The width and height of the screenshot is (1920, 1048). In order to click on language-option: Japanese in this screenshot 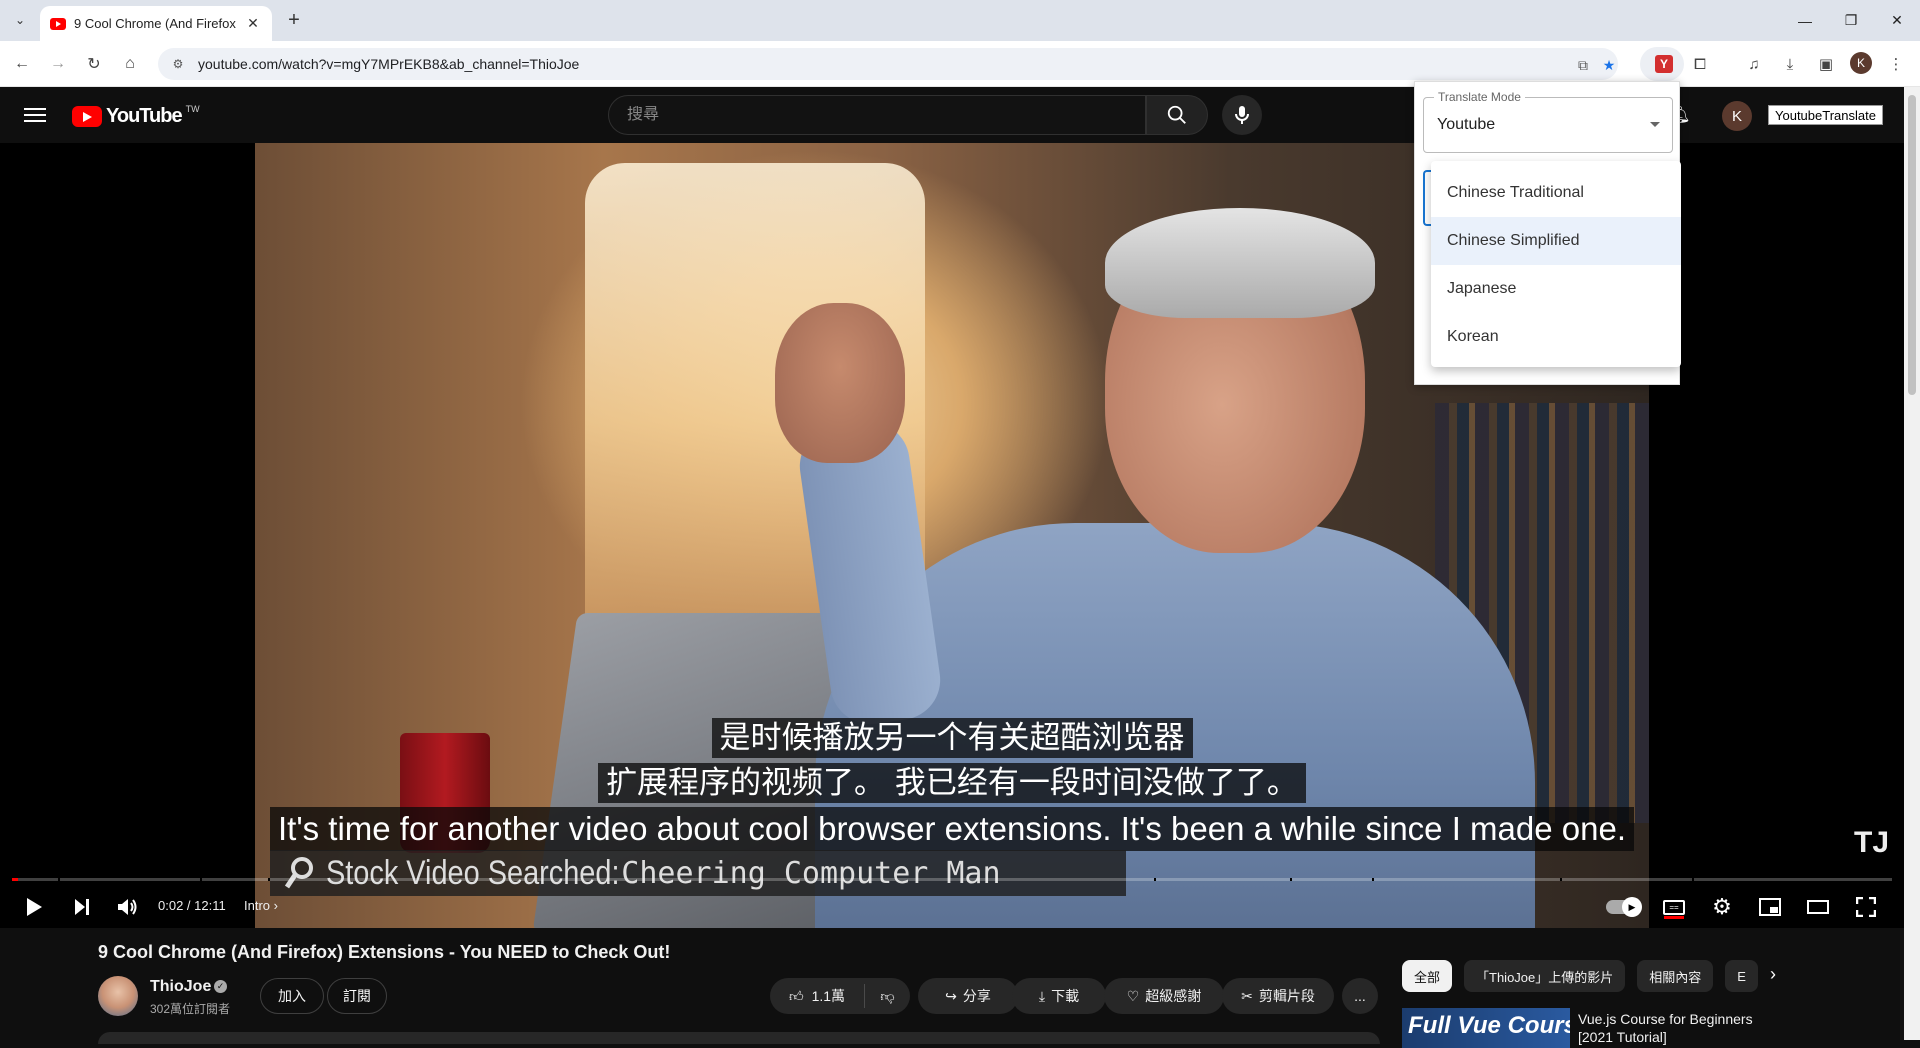, I will do `click(1556, 289)`.